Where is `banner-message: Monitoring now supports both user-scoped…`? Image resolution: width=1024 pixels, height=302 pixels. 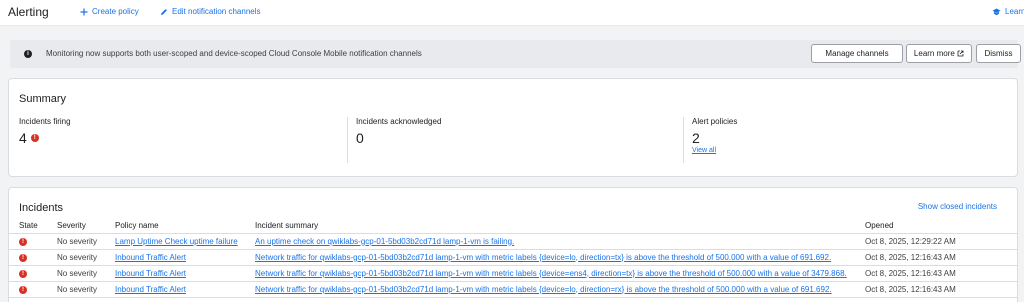 banner-message: Monitoring now supports both user-scoped… is located at coordinates (234, 53).